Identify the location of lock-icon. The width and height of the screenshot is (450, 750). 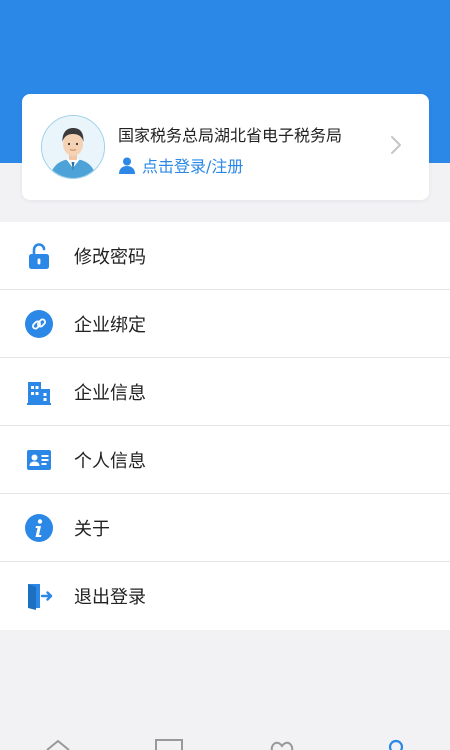
(39, 256).